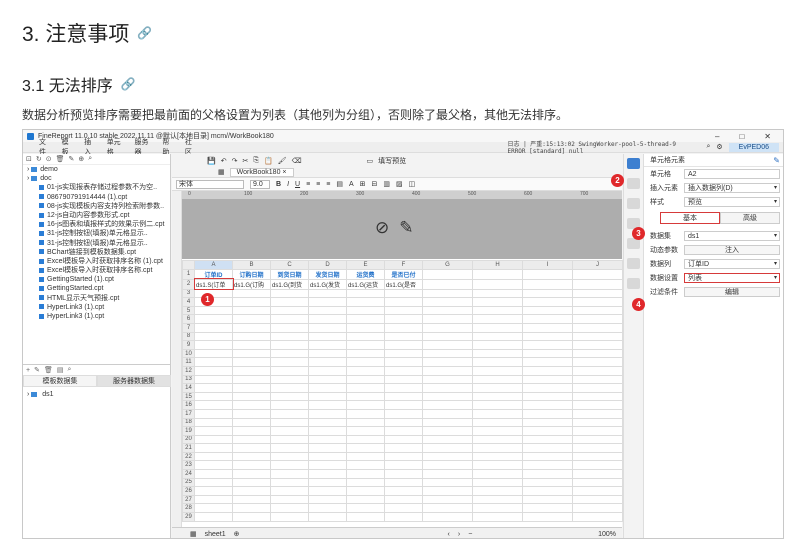 The image size is (806, 559). Describe the element at coordinates (188, 482) in the screenshot. I see `row-header: 25` at that location.